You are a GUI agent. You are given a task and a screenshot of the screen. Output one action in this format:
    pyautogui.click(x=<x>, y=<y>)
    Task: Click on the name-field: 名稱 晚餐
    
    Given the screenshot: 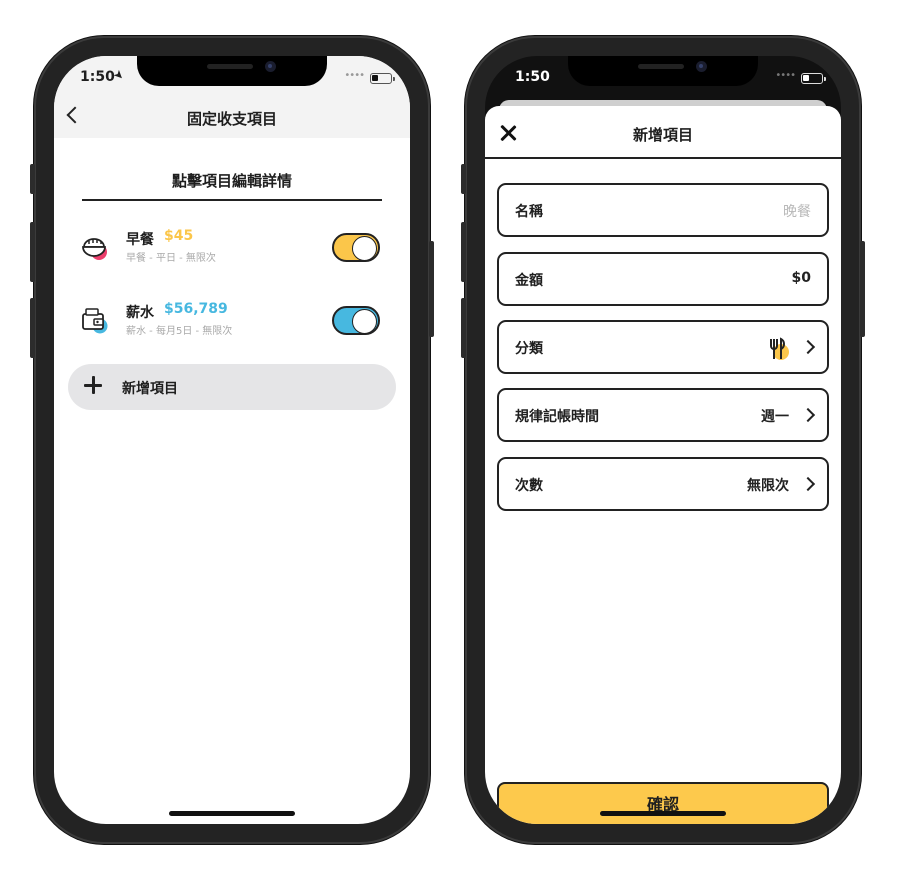 What is the action you would take?
    pyautogui.click(x=663, y=210)
    